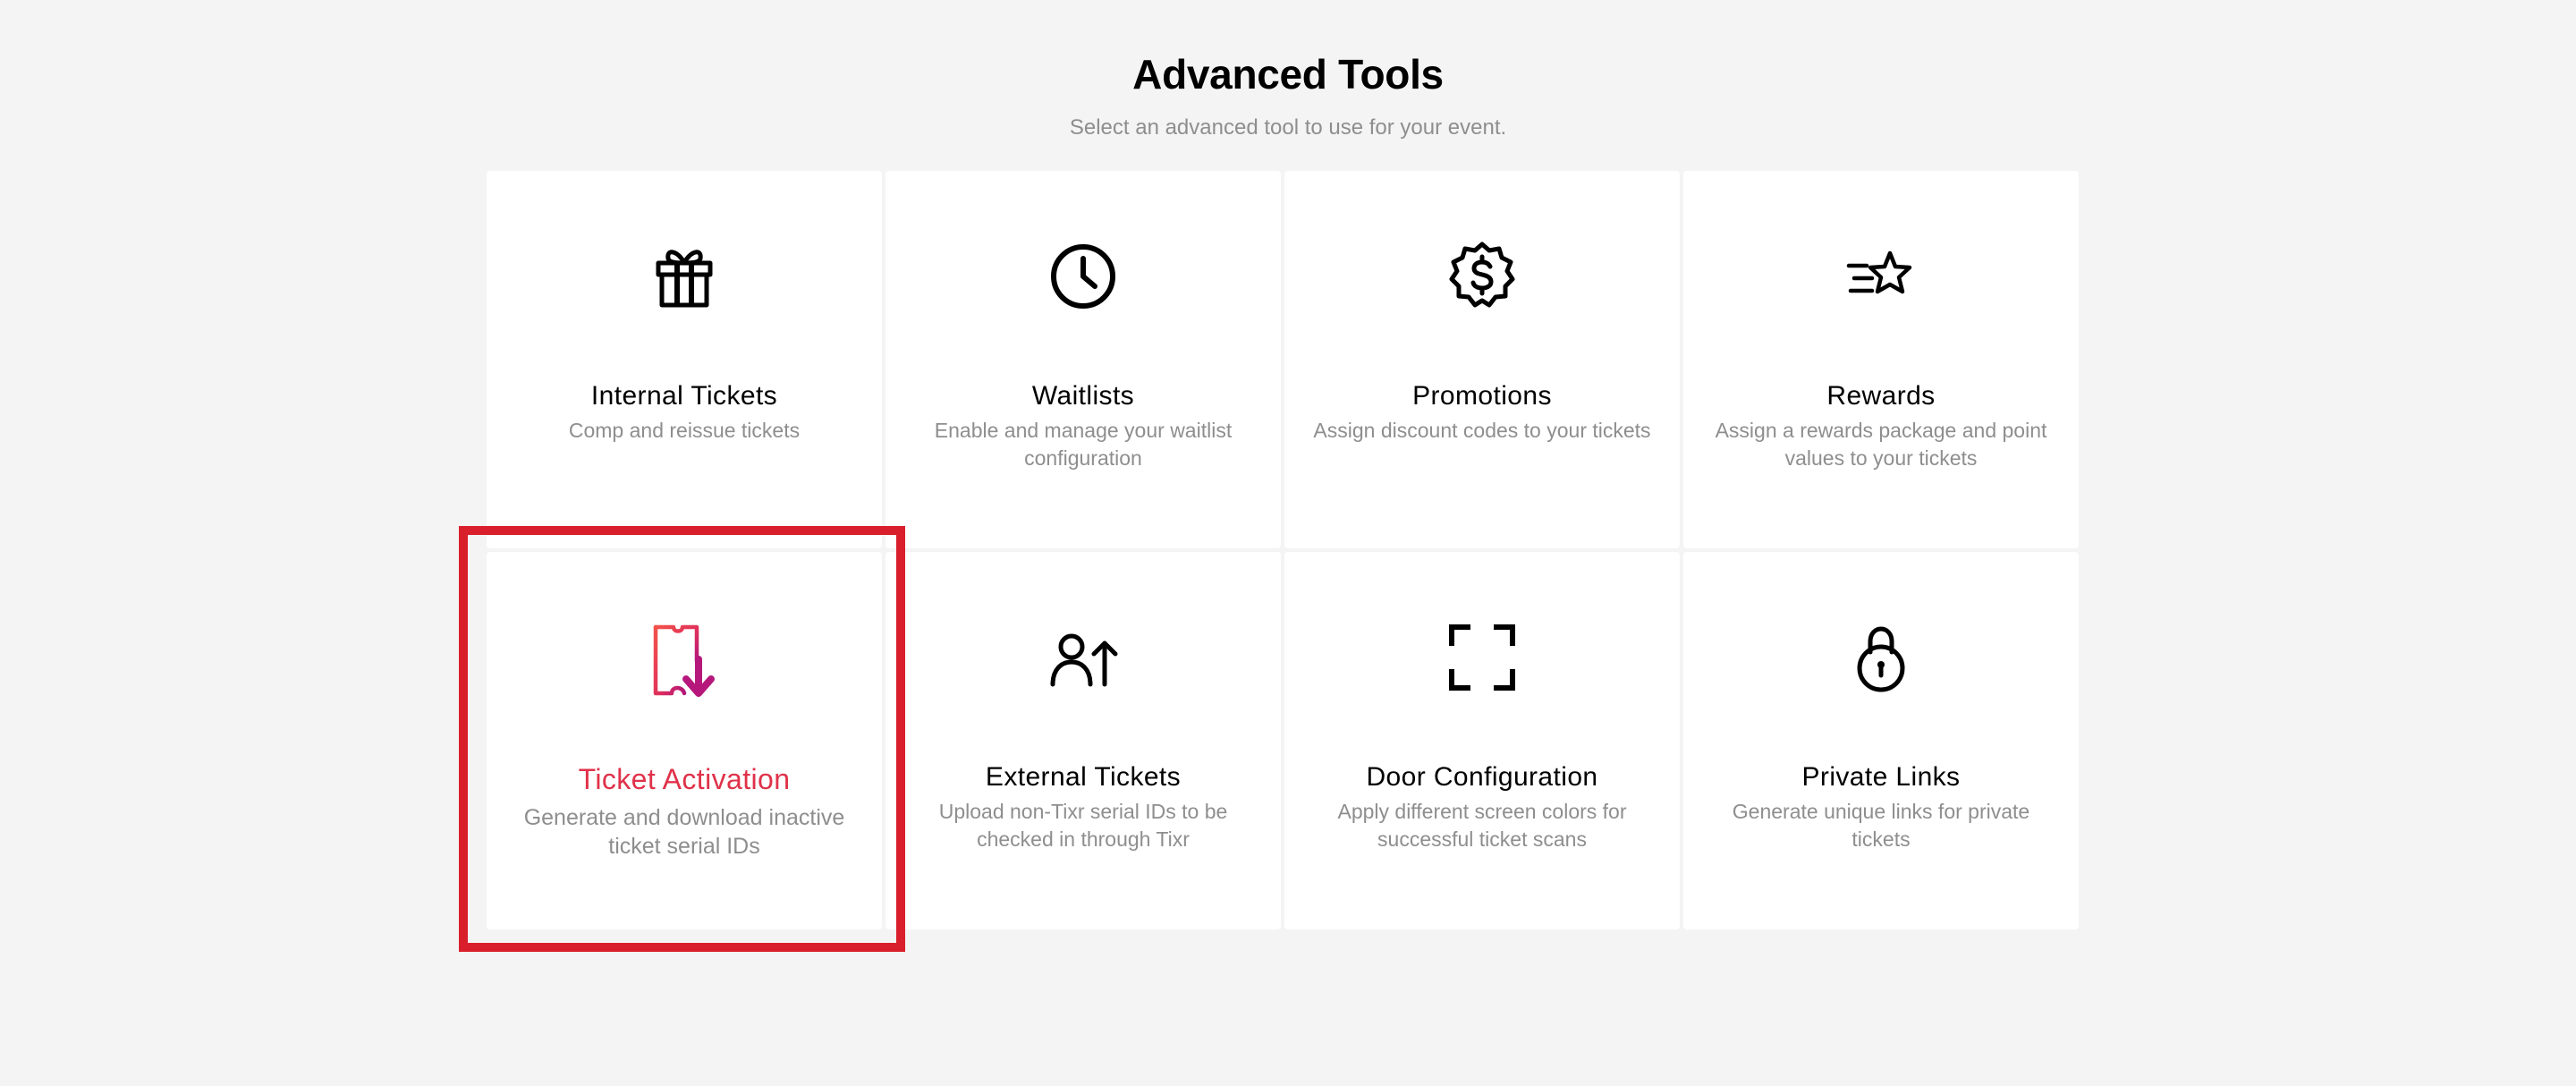 The image size is (2576, 1086). What do you see at coordinates (1881, 276) in the screenshot?
I see `star-speed-icon` at bounding box center [1881, 276].